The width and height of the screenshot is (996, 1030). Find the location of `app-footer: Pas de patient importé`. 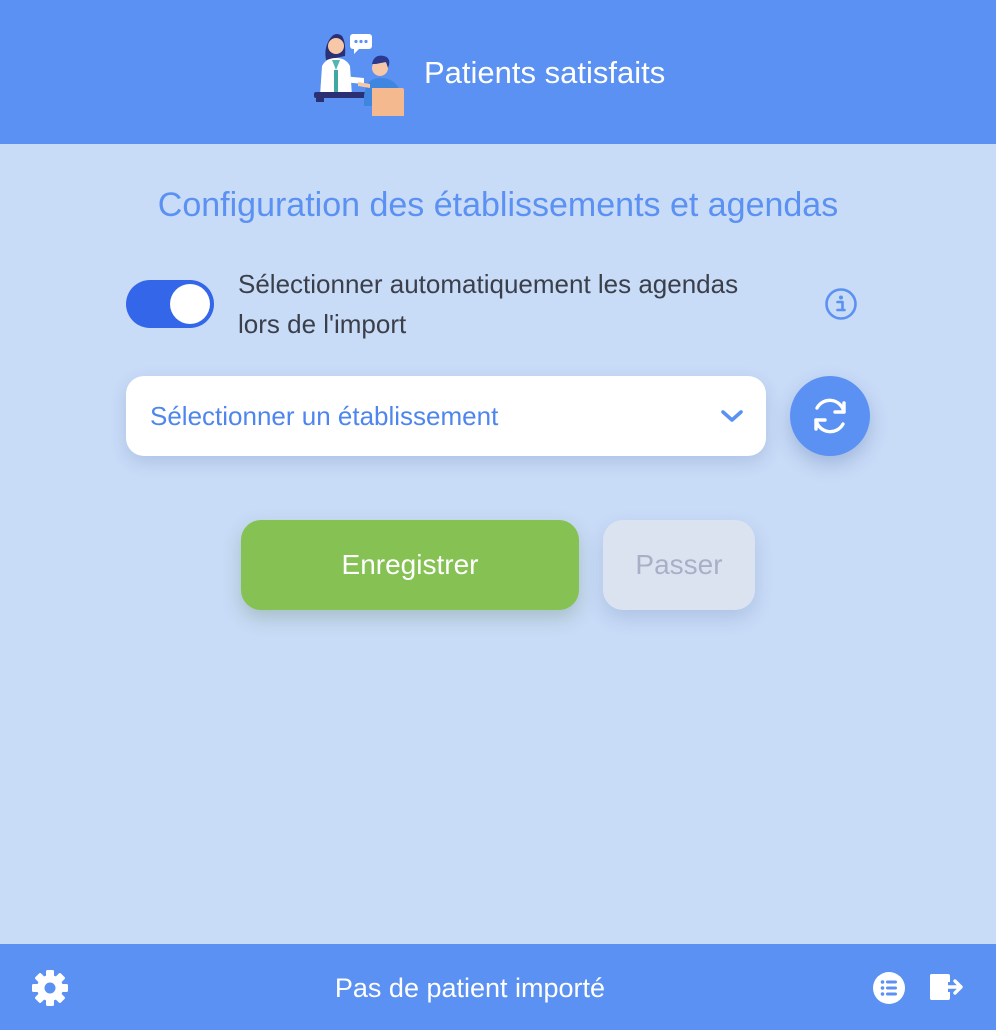

app-footer: Pas de patient importé is located at coordinates (498, 987).